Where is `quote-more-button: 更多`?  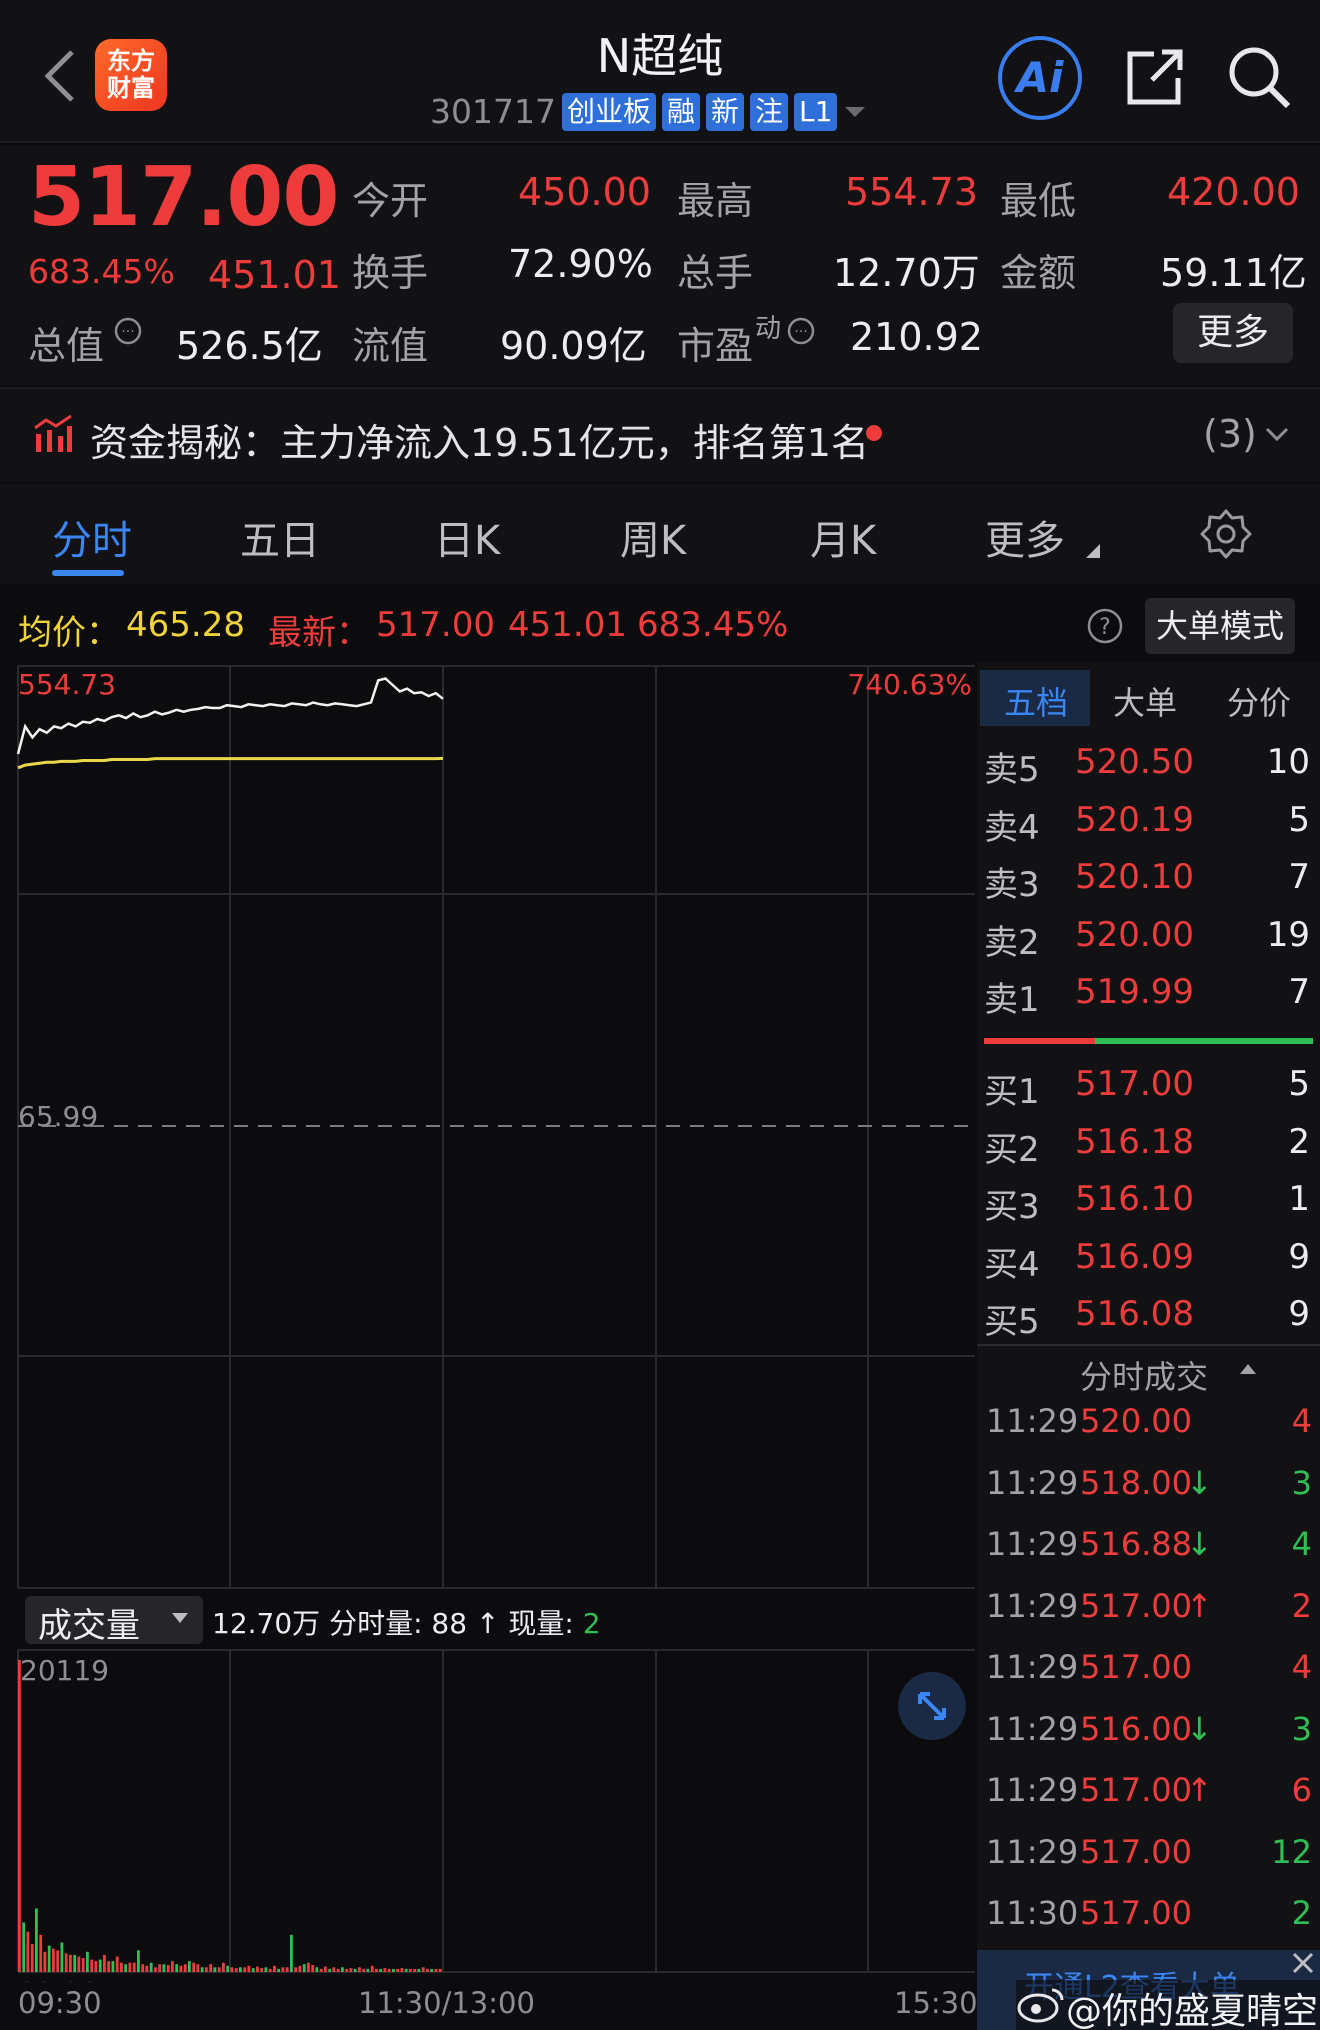 quote-more-button: 更多 is located at coordinates (1233, 333).